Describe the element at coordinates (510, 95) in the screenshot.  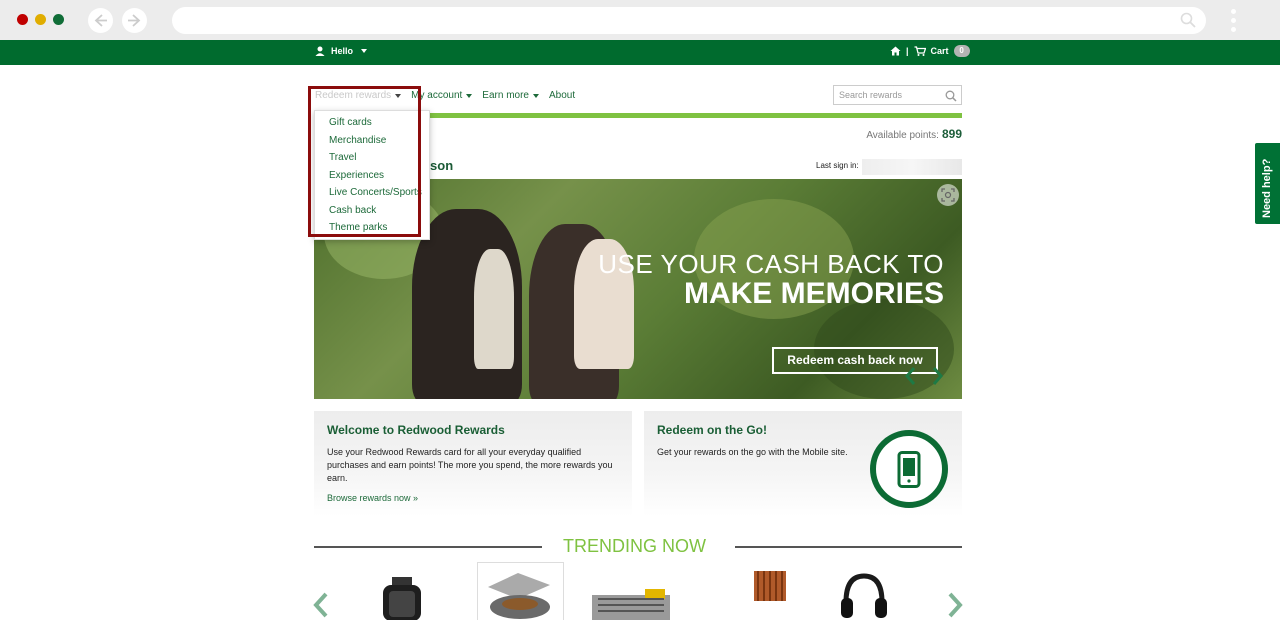
I see `nav-earn-more: Earn more` at that location.